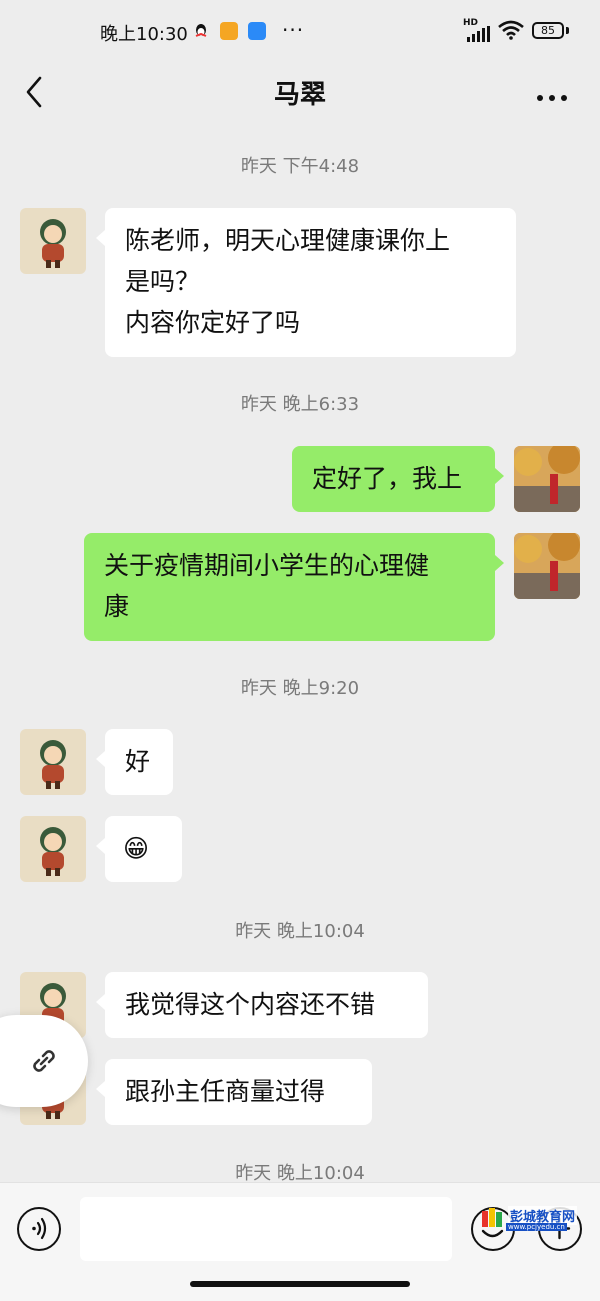 The height and width of the screenshot is (1301, 600). What do you see at coordinates (310, 282) in the screenshot?
I see `message-bubble: 陈老师，明天心理健康课你上 是吗？ 内容你定好了吗` at bounding box center [310, 282].